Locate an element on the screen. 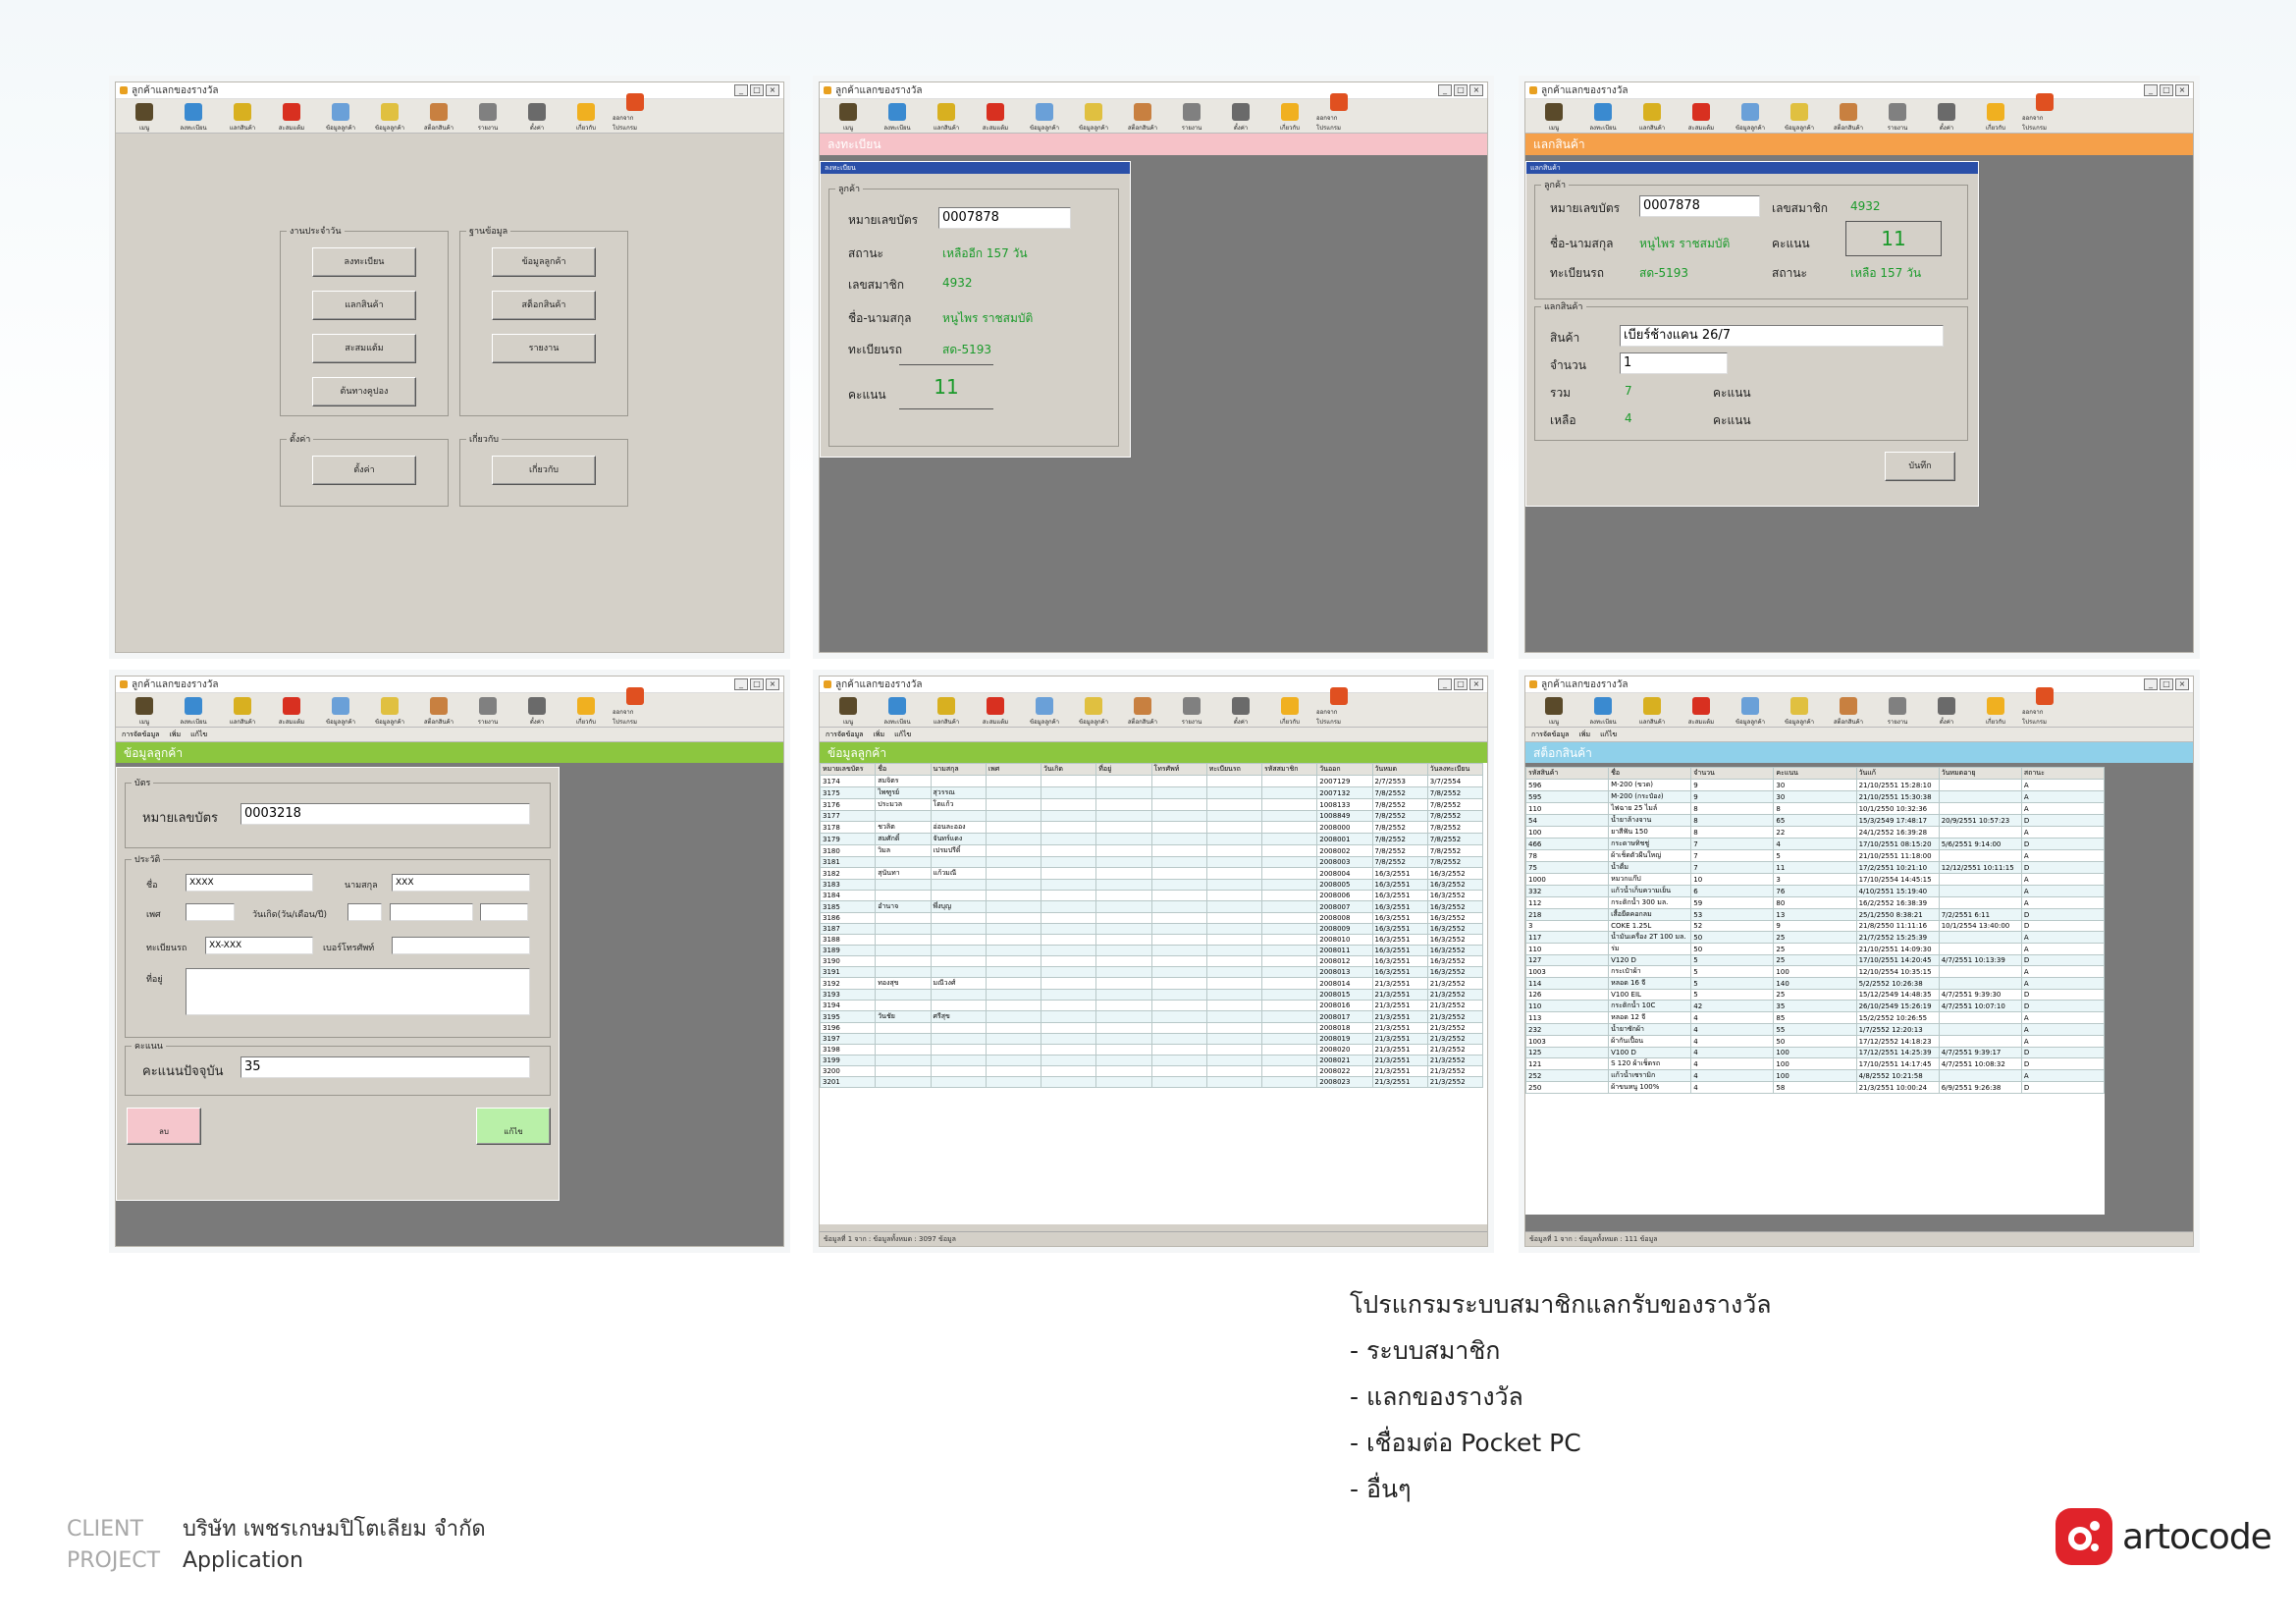 The image size is (2296, 1624). table-row: 114 หลอด 16 จี 5 140 5/2/2552 10:26:38 A is located at coordinates (1815, 983).